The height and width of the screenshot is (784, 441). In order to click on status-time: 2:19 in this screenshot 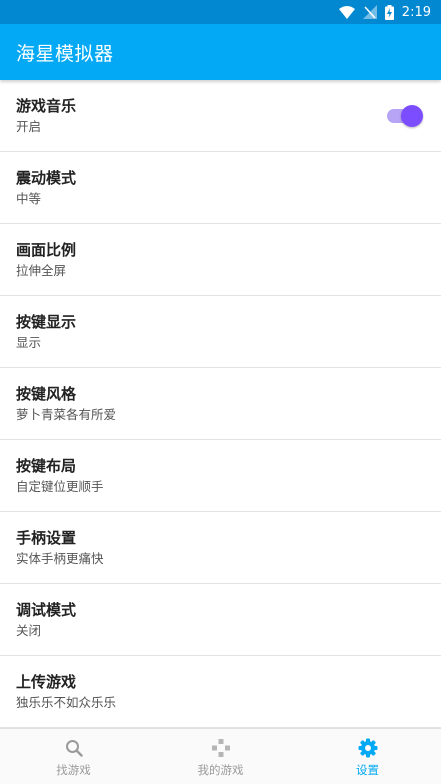, I will do `click(416, 12)`.